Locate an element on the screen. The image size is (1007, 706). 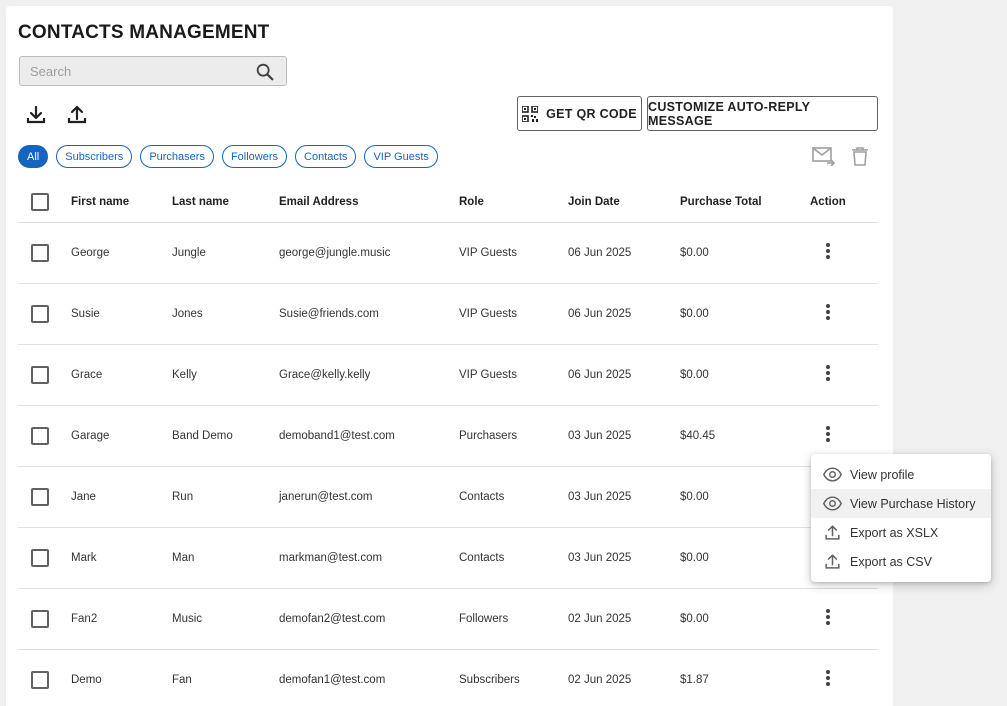
filter-chip-purchasers: Purchasers is located at coordinates (177, 156).